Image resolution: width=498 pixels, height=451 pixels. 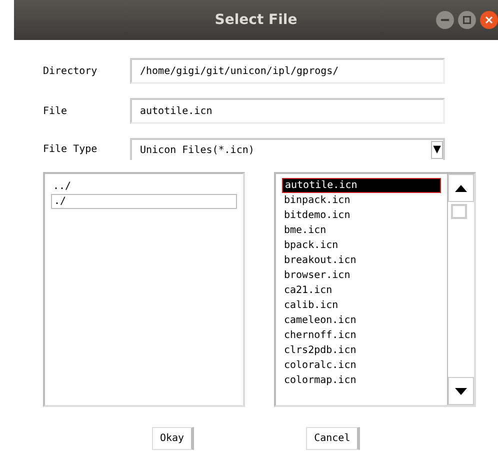 I want to click on text-field: autotile.icn, so click(x=287, y=111).